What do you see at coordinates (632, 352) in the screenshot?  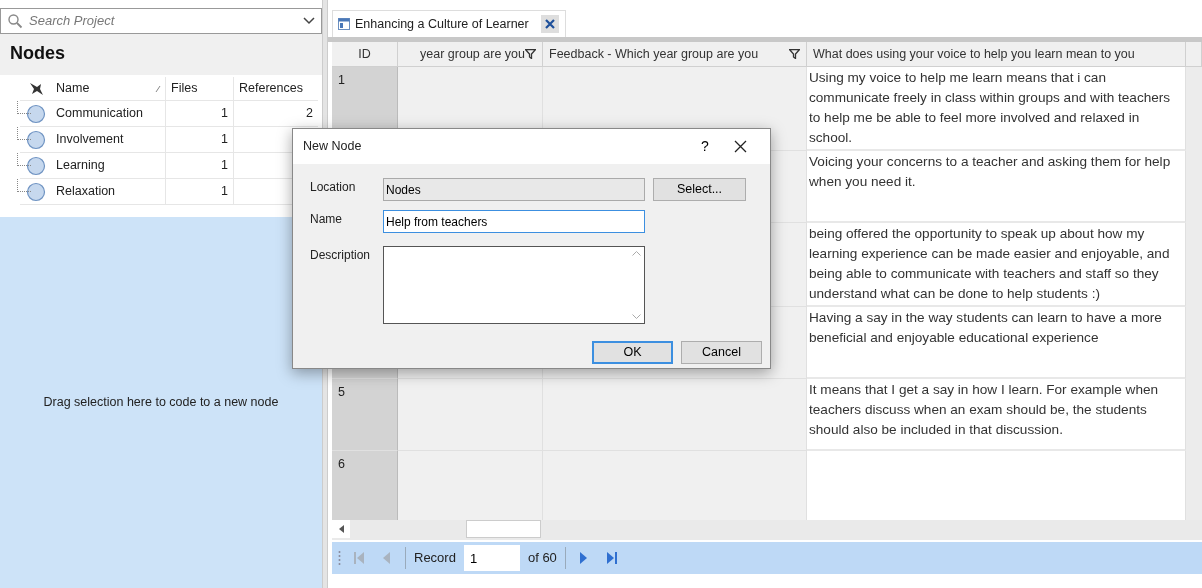 I see `dialog-button: OK` at bounding box center [632, 352].